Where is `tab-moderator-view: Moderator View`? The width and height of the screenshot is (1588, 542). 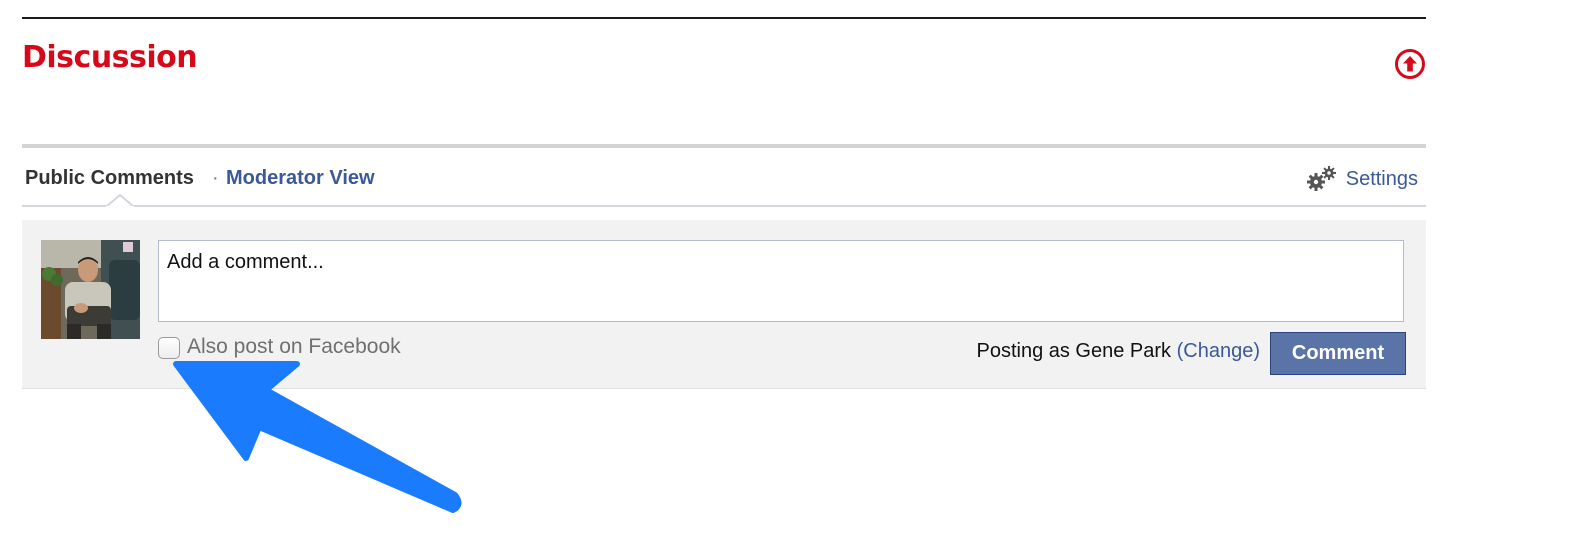 tab-moderator-view: Moderator View is located at coordinates (300, 178).